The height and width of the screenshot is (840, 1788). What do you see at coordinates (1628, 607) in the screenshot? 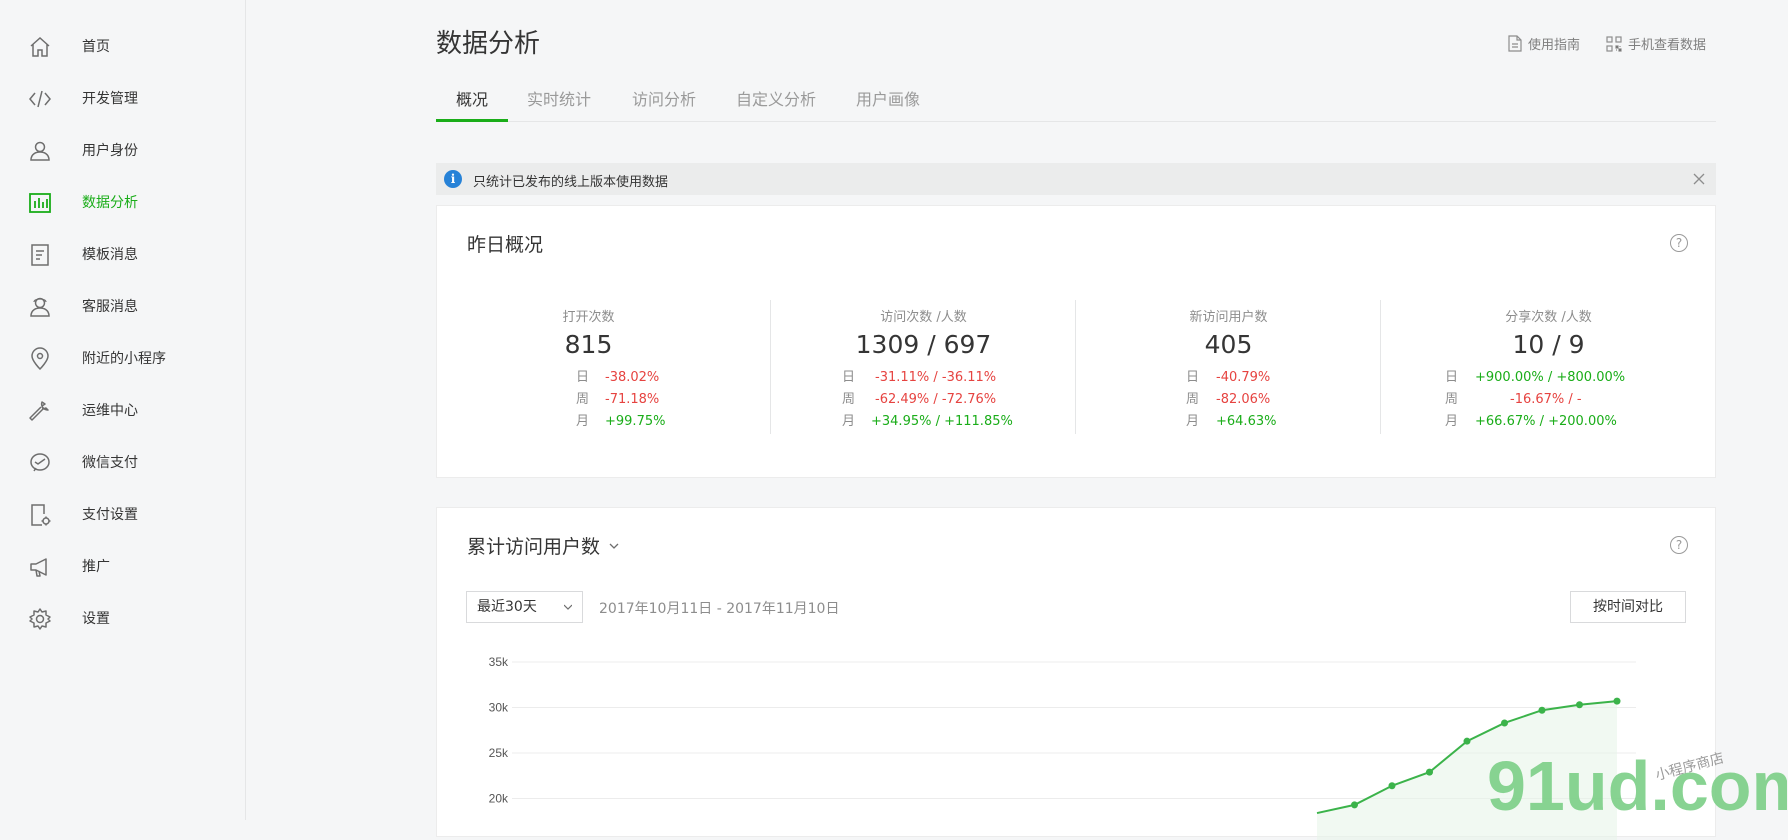
I see `compare-by-time-button: 按时间对比` at bounding box center [1628, 607].